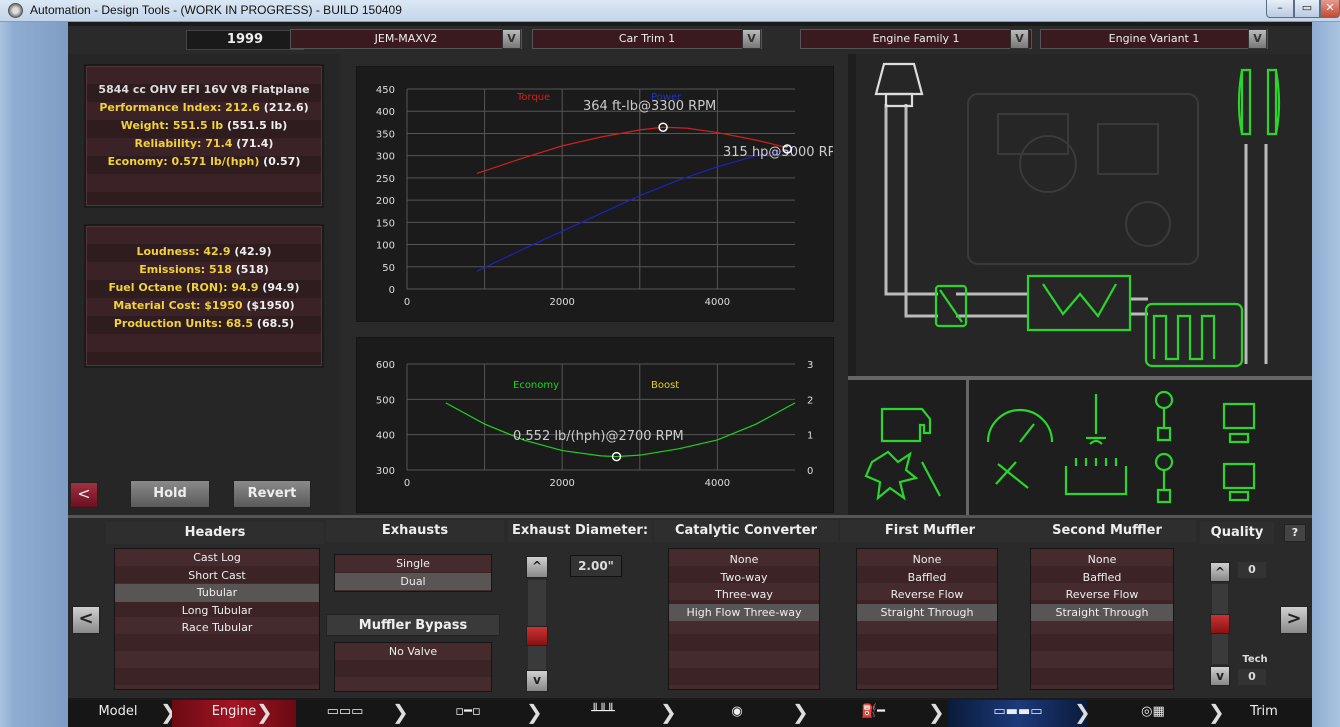  Describe the element at coordinates (217, 558) in the screenshot. I see `headers-option: Cast Log` at that location.